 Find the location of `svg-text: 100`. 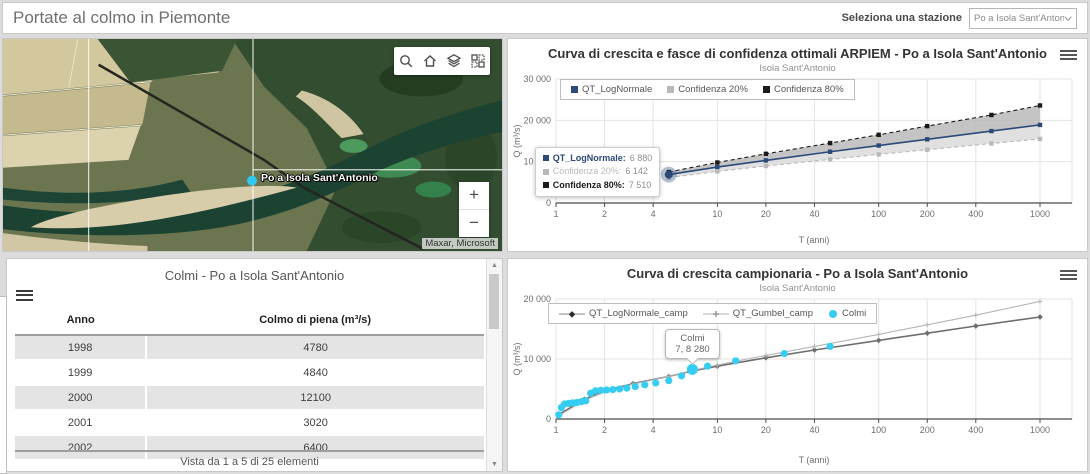

svg-text: 100 is located at coordinates (878, 214).